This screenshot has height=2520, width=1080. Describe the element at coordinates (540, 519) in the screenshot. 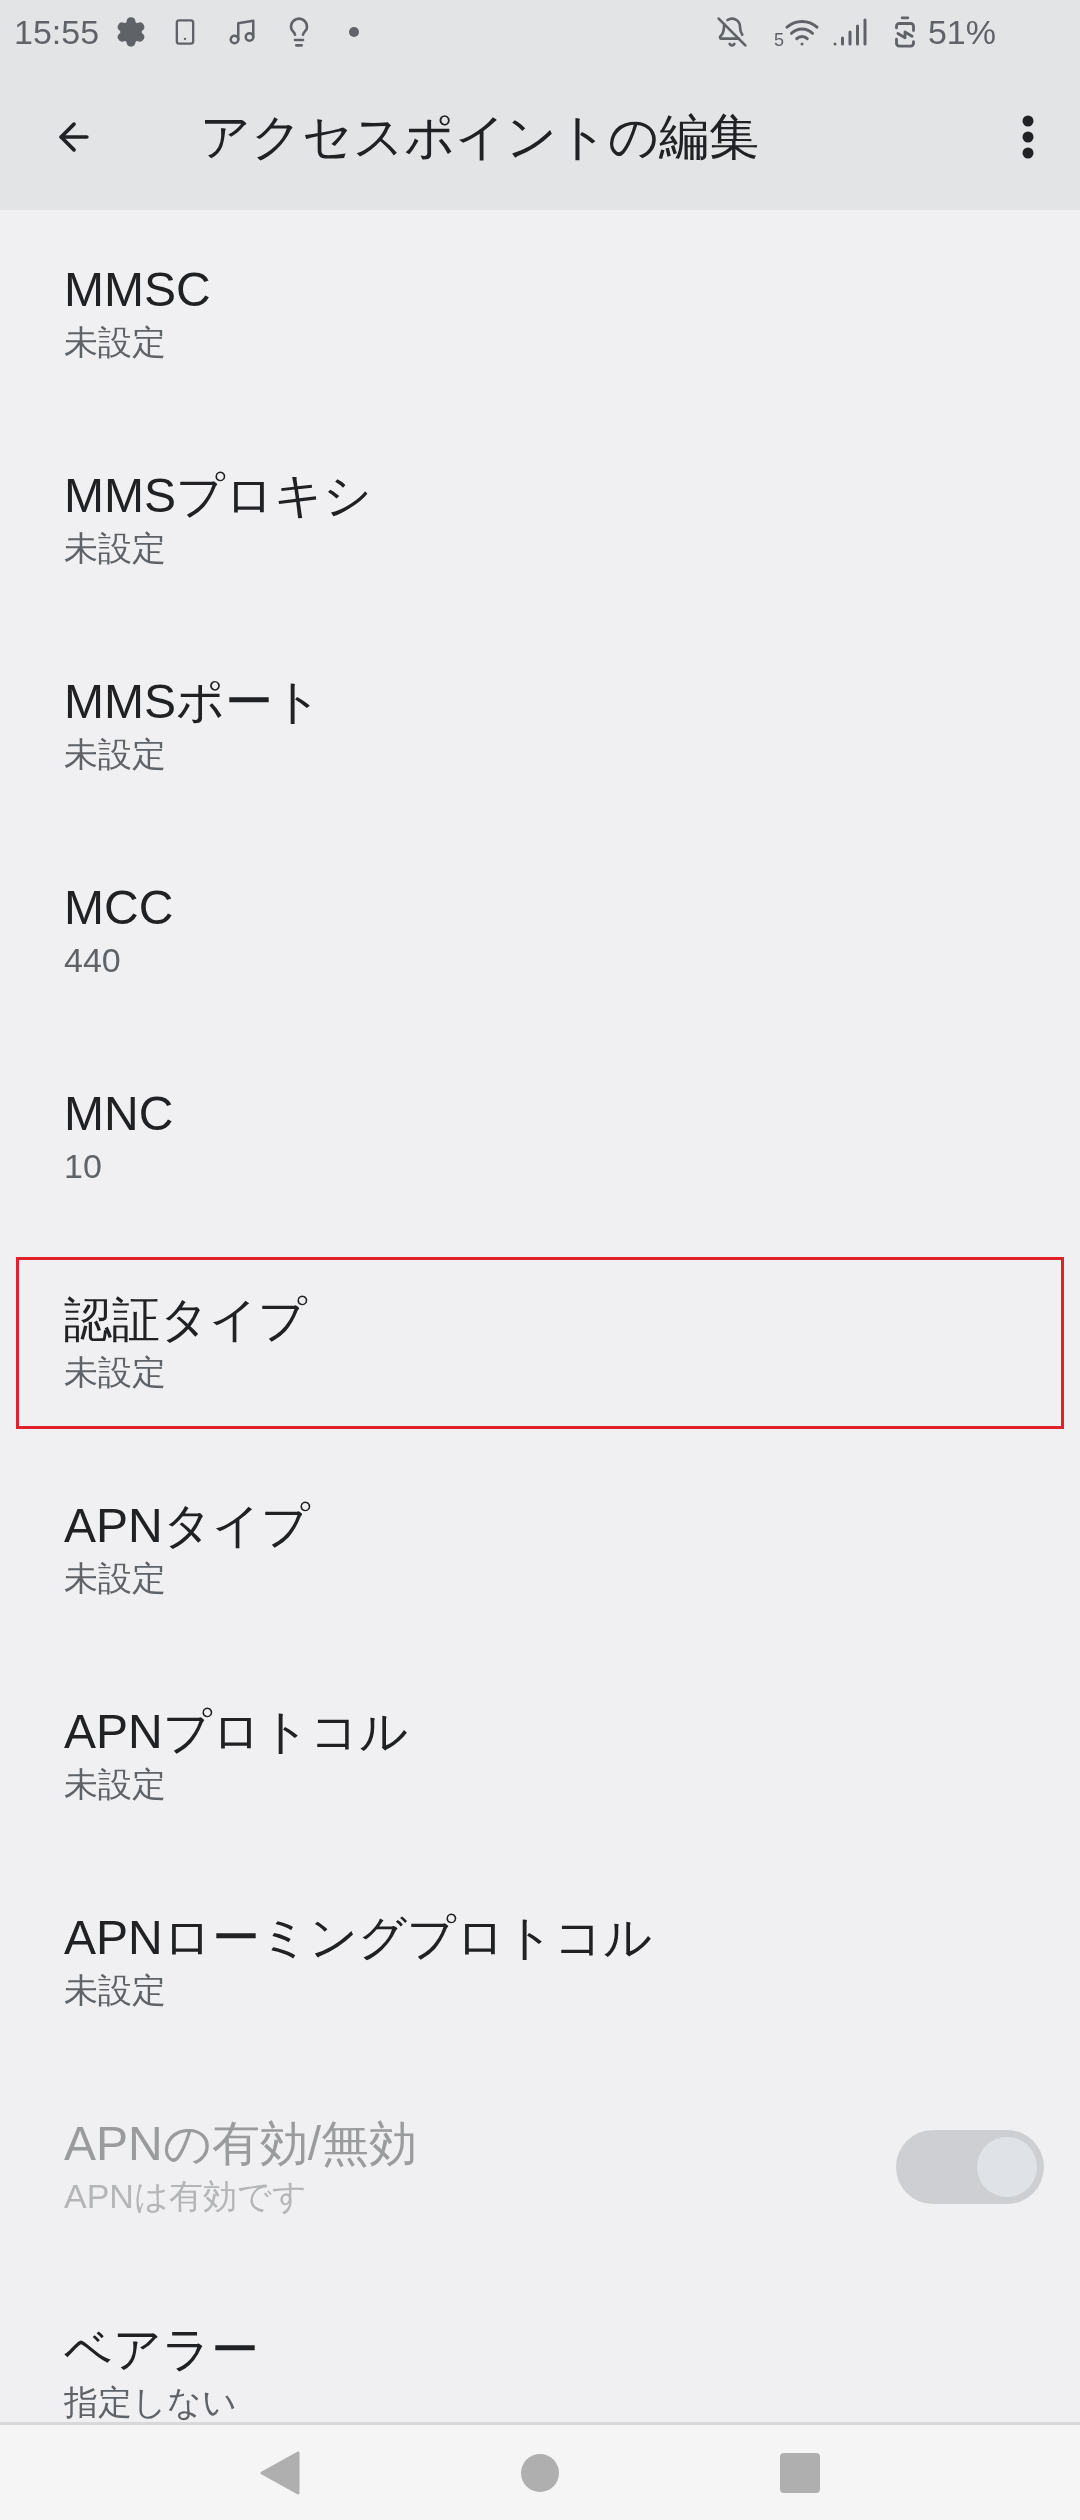

I see `setting-item: MMSプロキシ 未設定` at that location.